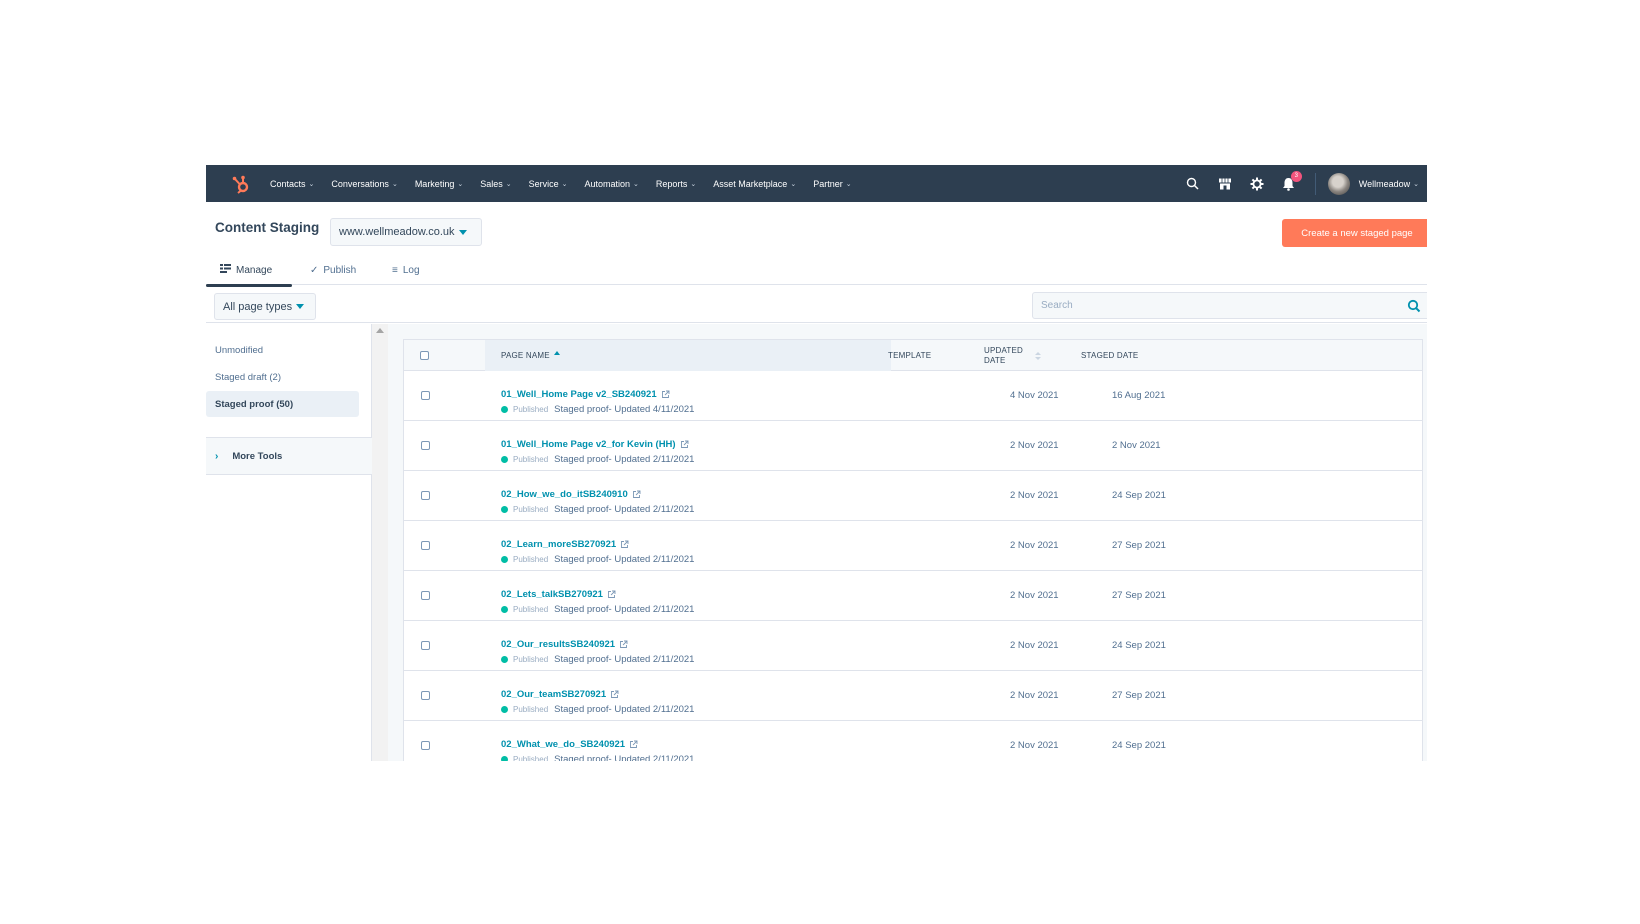 The width and height of the screenshot is (1640, 924). I want to click on page-name-link: 01_Well_Home Page v2_for Kevin (HH), so click(595, 444).